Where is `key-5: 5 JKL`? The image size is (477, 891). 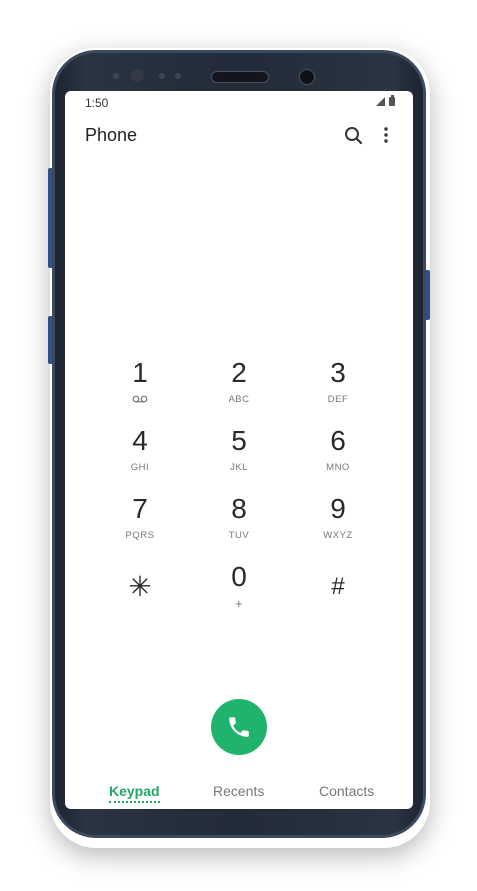 key-5: 5 JKL is located at coordinates (239, 455).